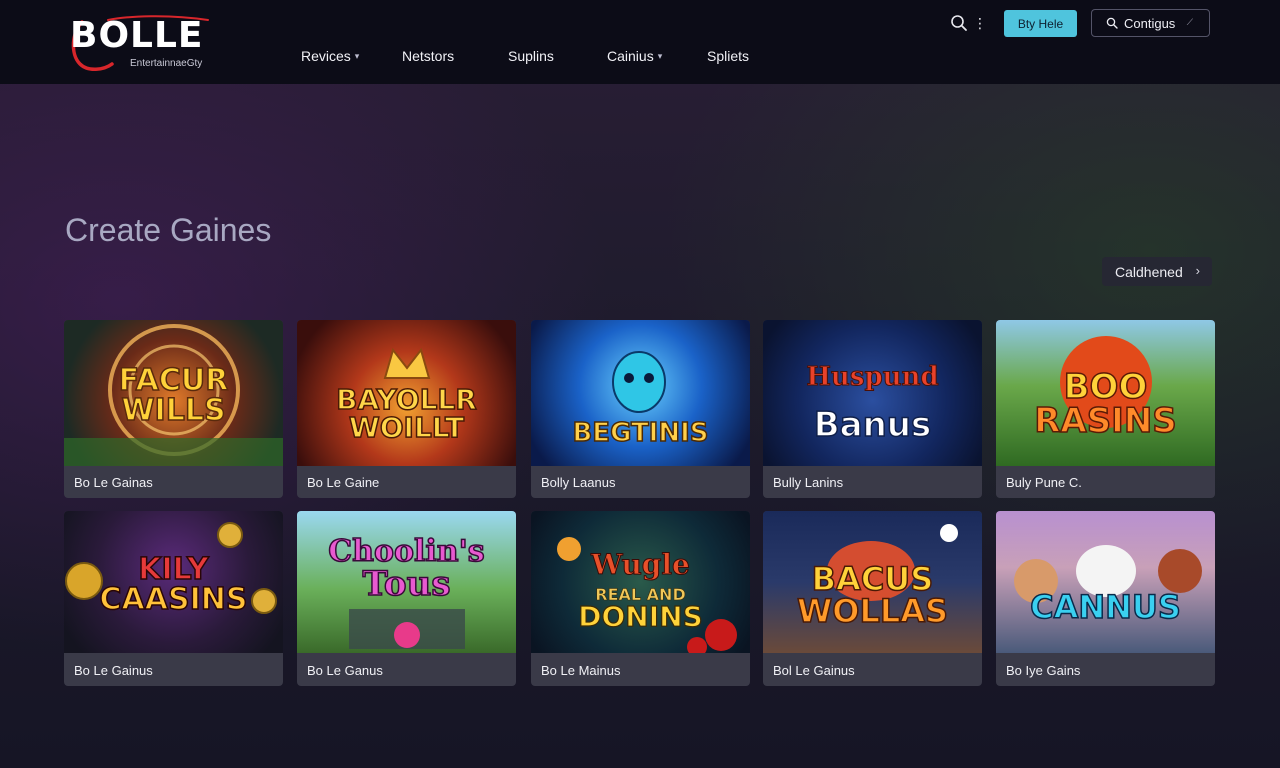  Describe the element at coordinates (640, 393) in the screenshot. I see `game-thumbnail: BEGTINIS` at that location.